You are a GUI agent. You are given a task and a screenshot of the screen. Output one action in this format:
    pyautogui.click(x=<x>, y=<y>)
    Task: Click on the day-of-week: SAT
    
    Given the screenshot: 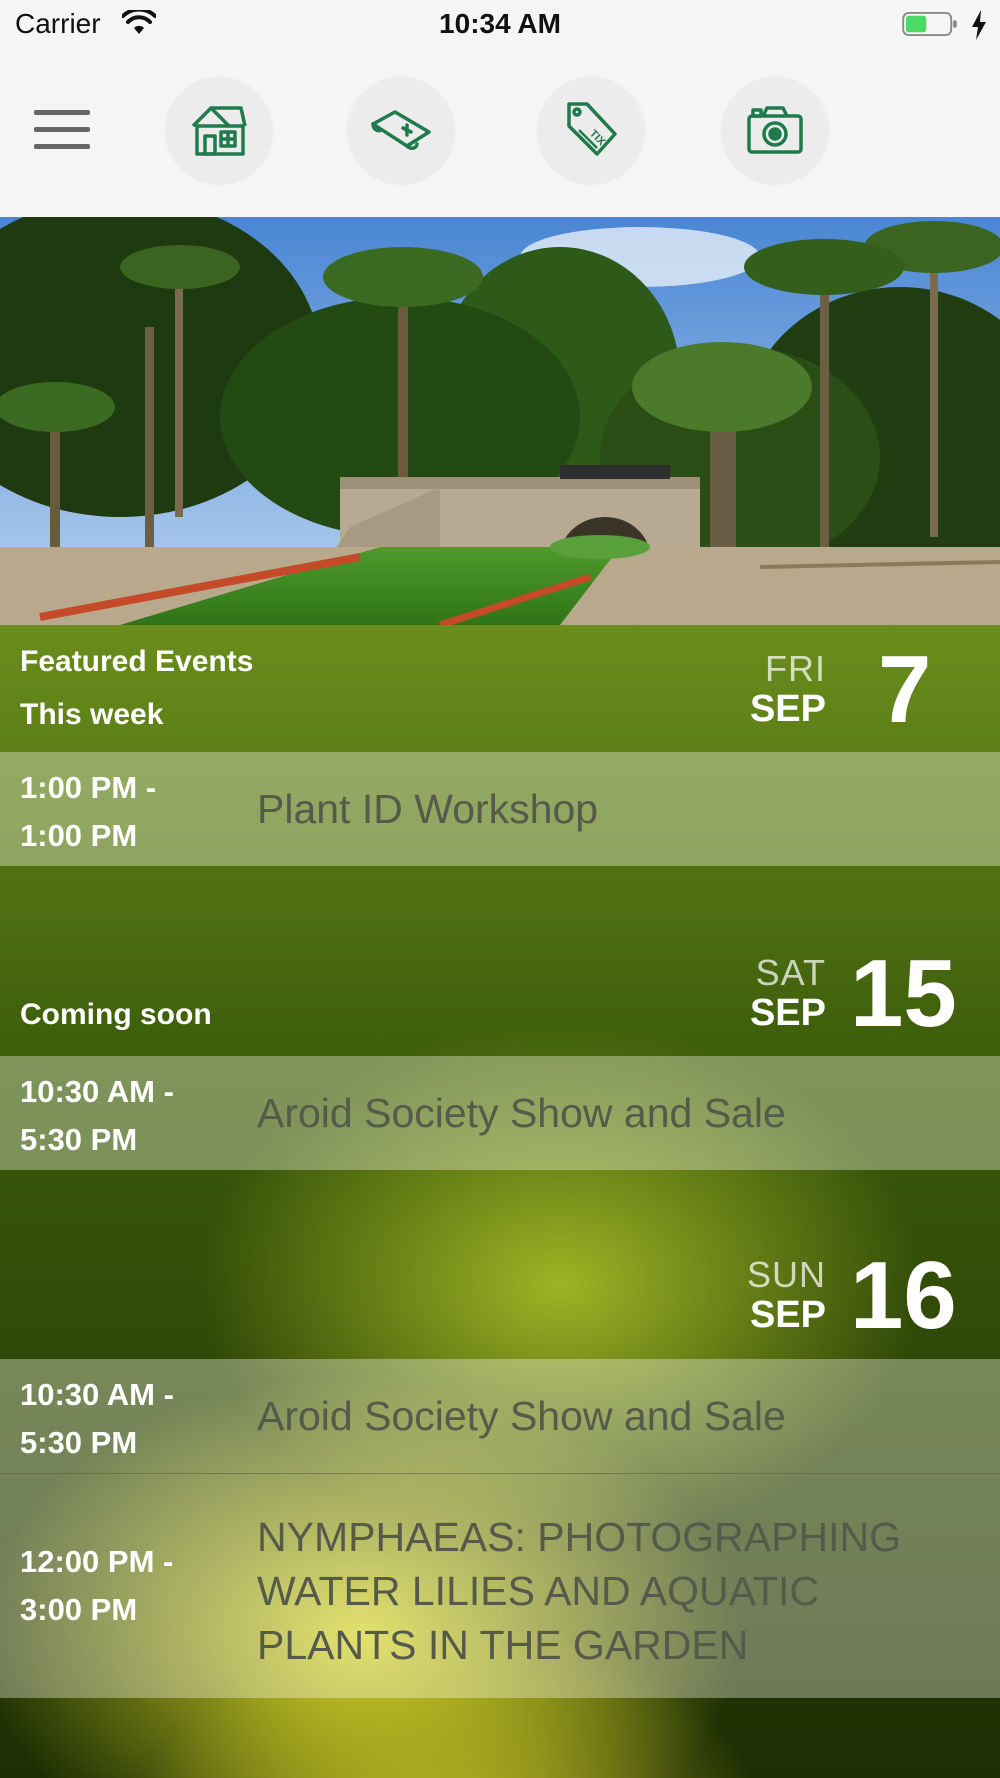 What is the action you would take?
    pyautogui.click(x=790, y=972)
    